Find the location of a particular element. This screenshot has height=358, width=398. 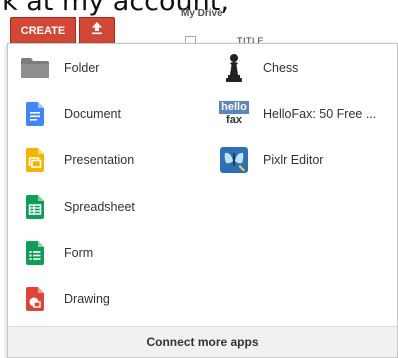

menu-item-label: Chess is located at coordinates (281, 68).